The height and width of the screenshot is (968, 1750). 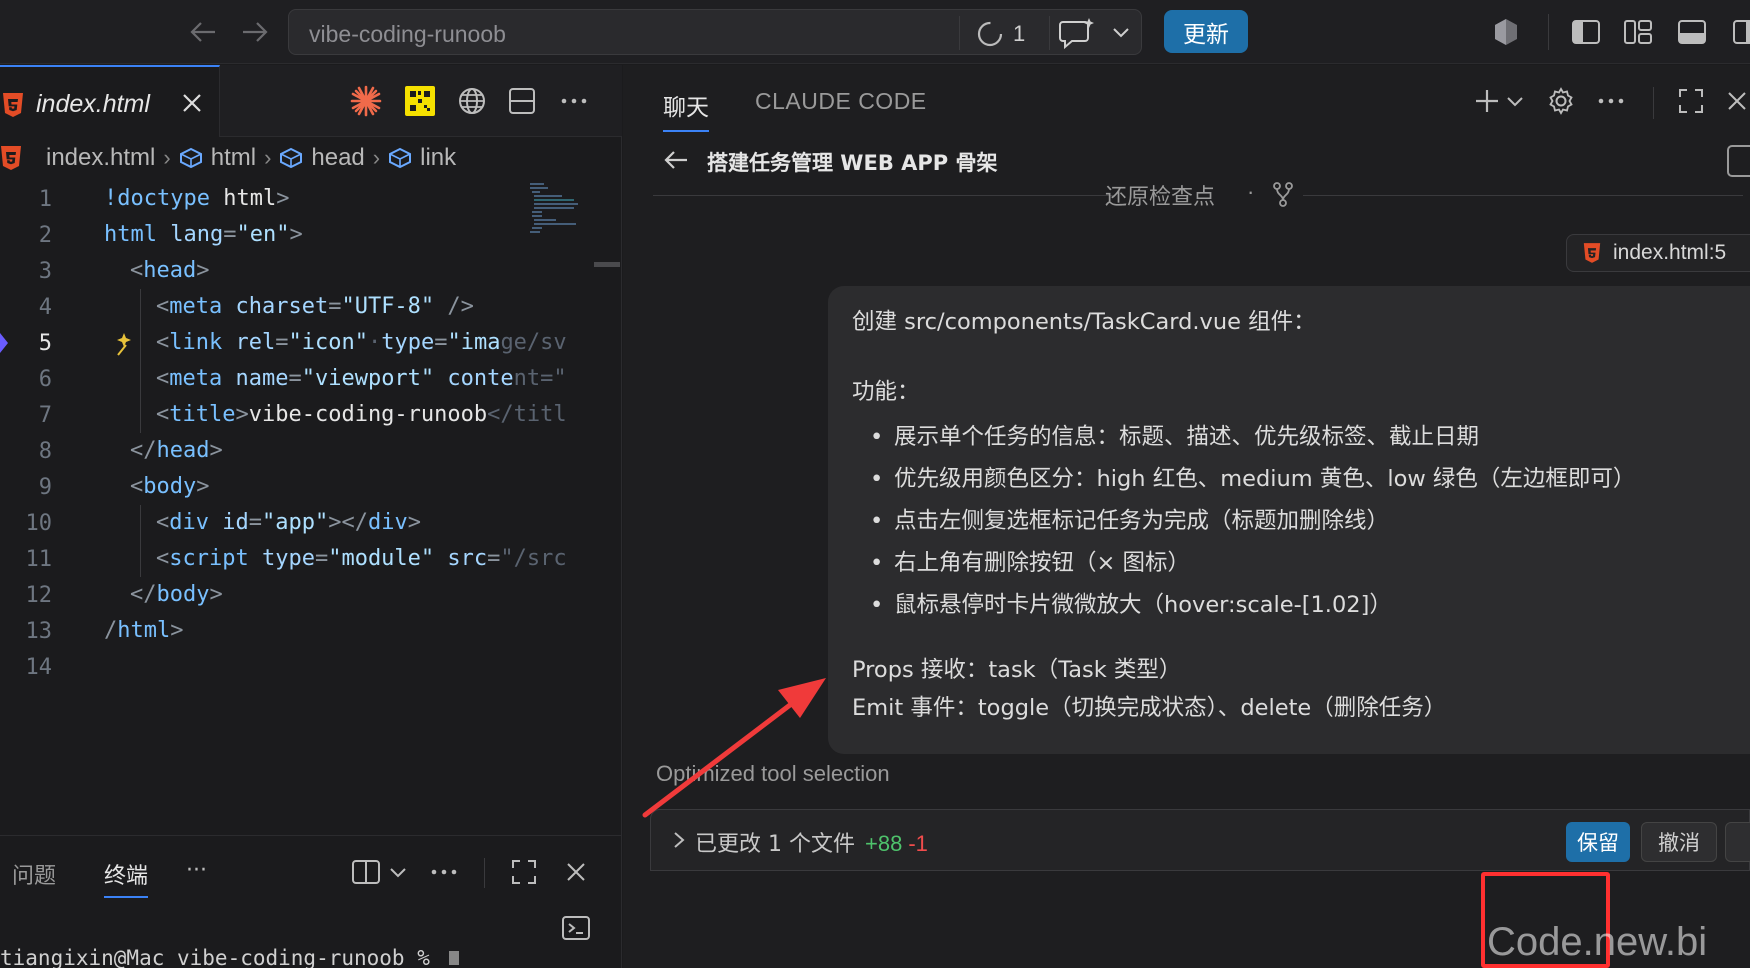 I want to click on maximize-icon, so click(x=1691, y=101).